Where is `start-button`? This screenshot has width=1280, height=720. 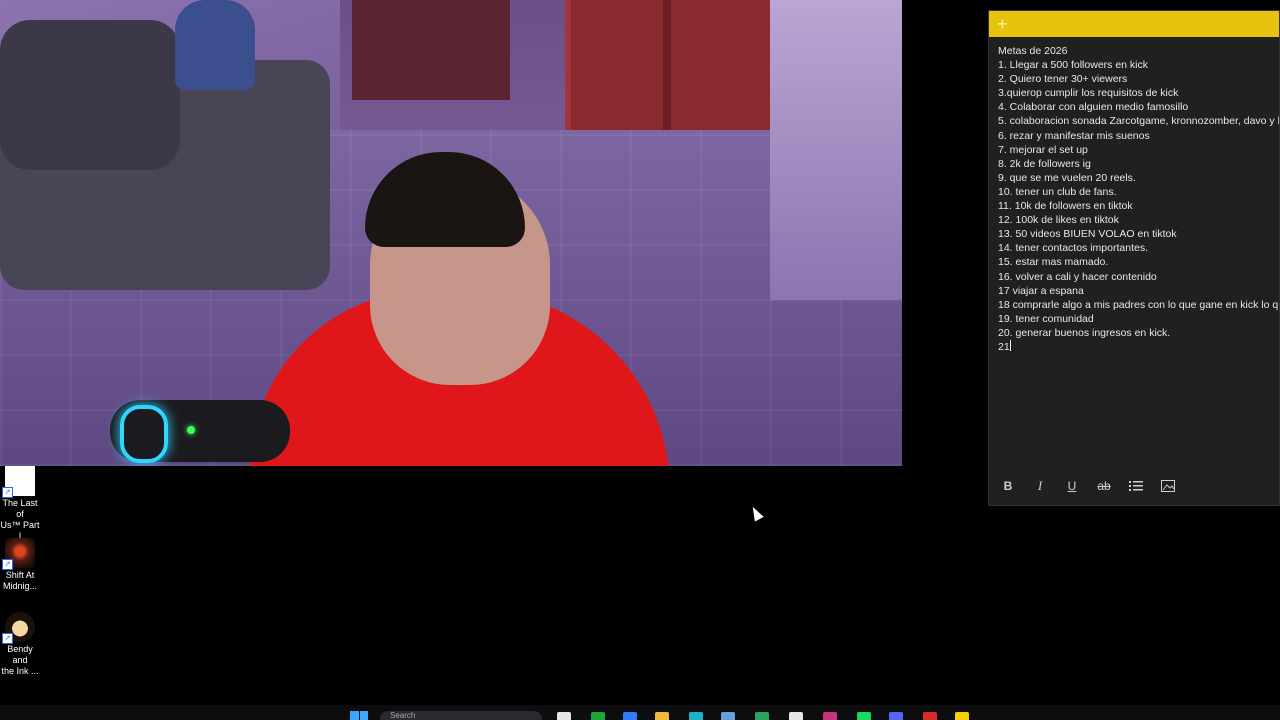
start-button is located at coordinates (359, 715).